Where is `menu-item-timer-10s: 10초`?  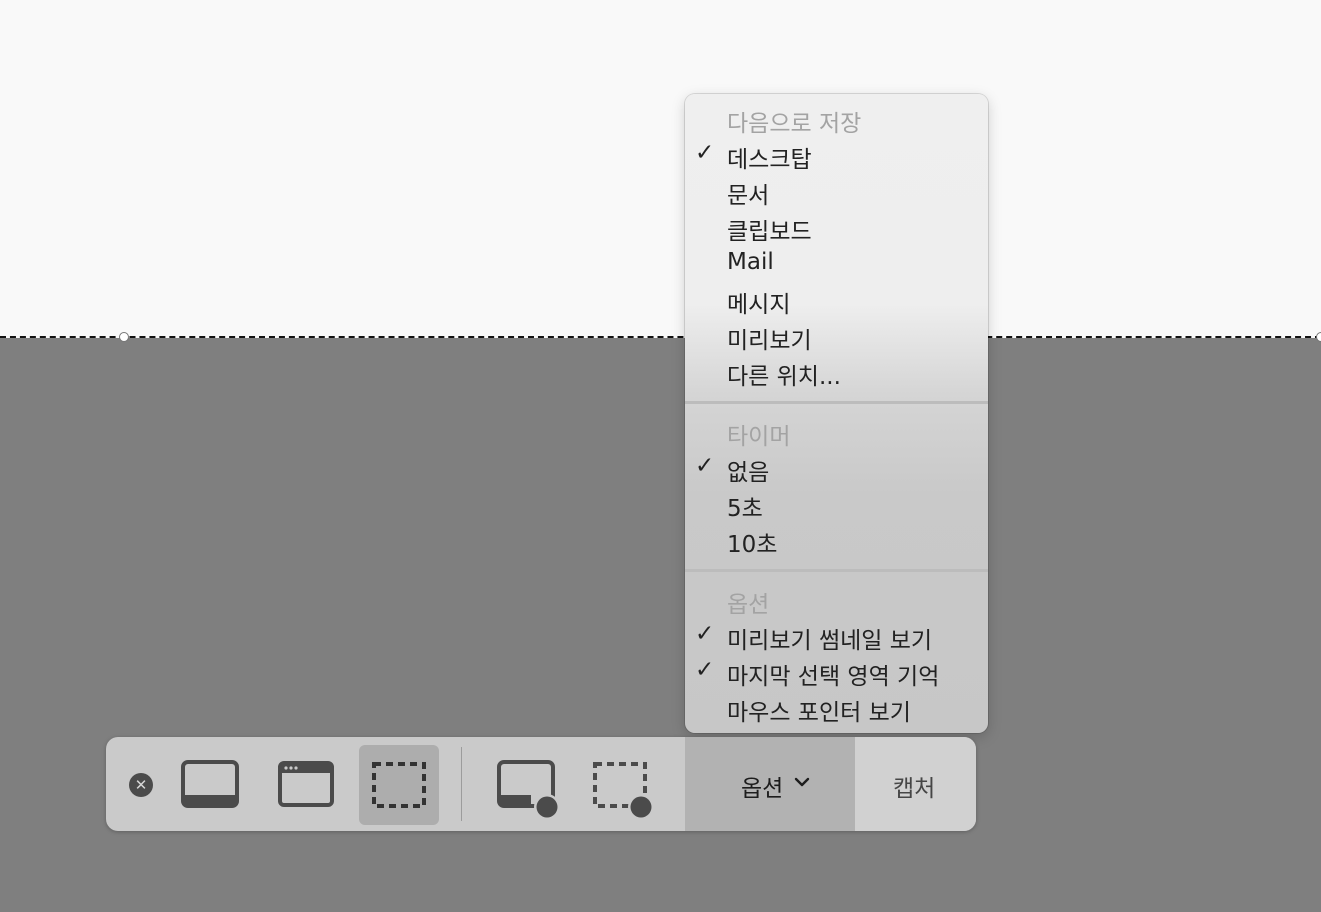
menu-item-timer-10s: 10초 is located at coordinates (836, 538).